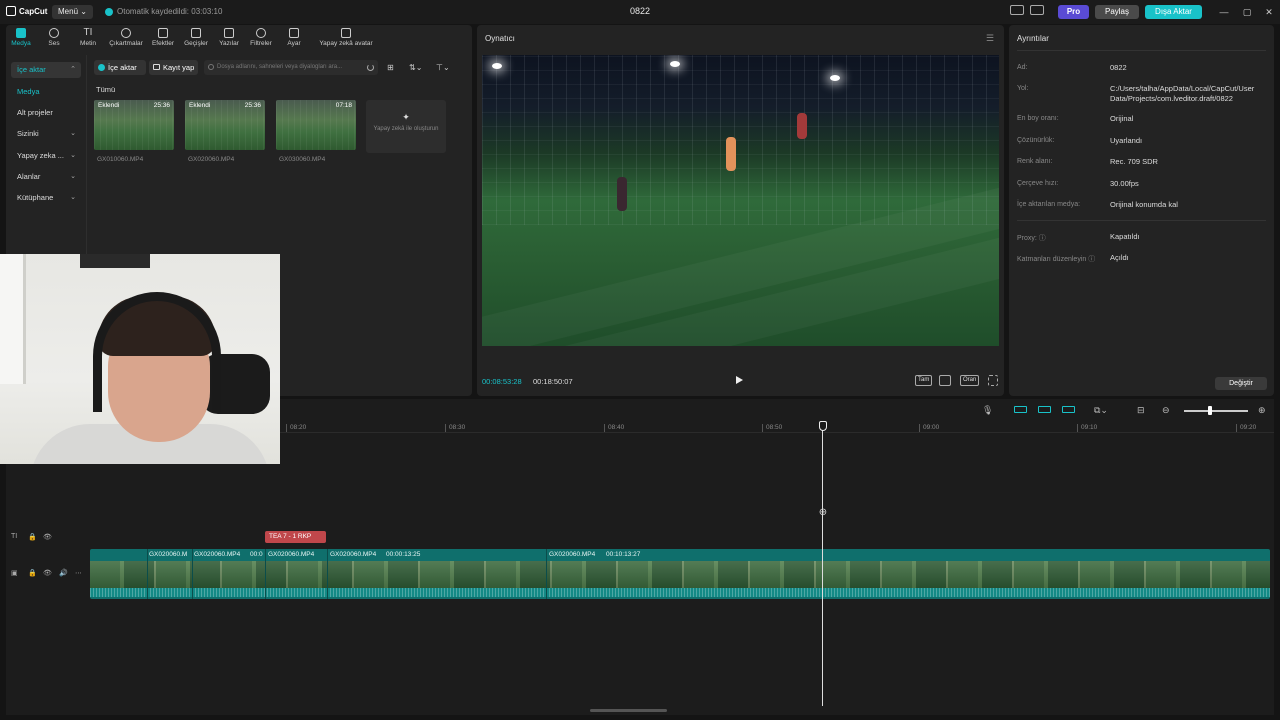 This screenshot has height=720, width=1280. What do you see at coordinates (28, 133) in the screenshot?
I see `sidebar-item-label: Sizinki` at bounding box center [28, 133].